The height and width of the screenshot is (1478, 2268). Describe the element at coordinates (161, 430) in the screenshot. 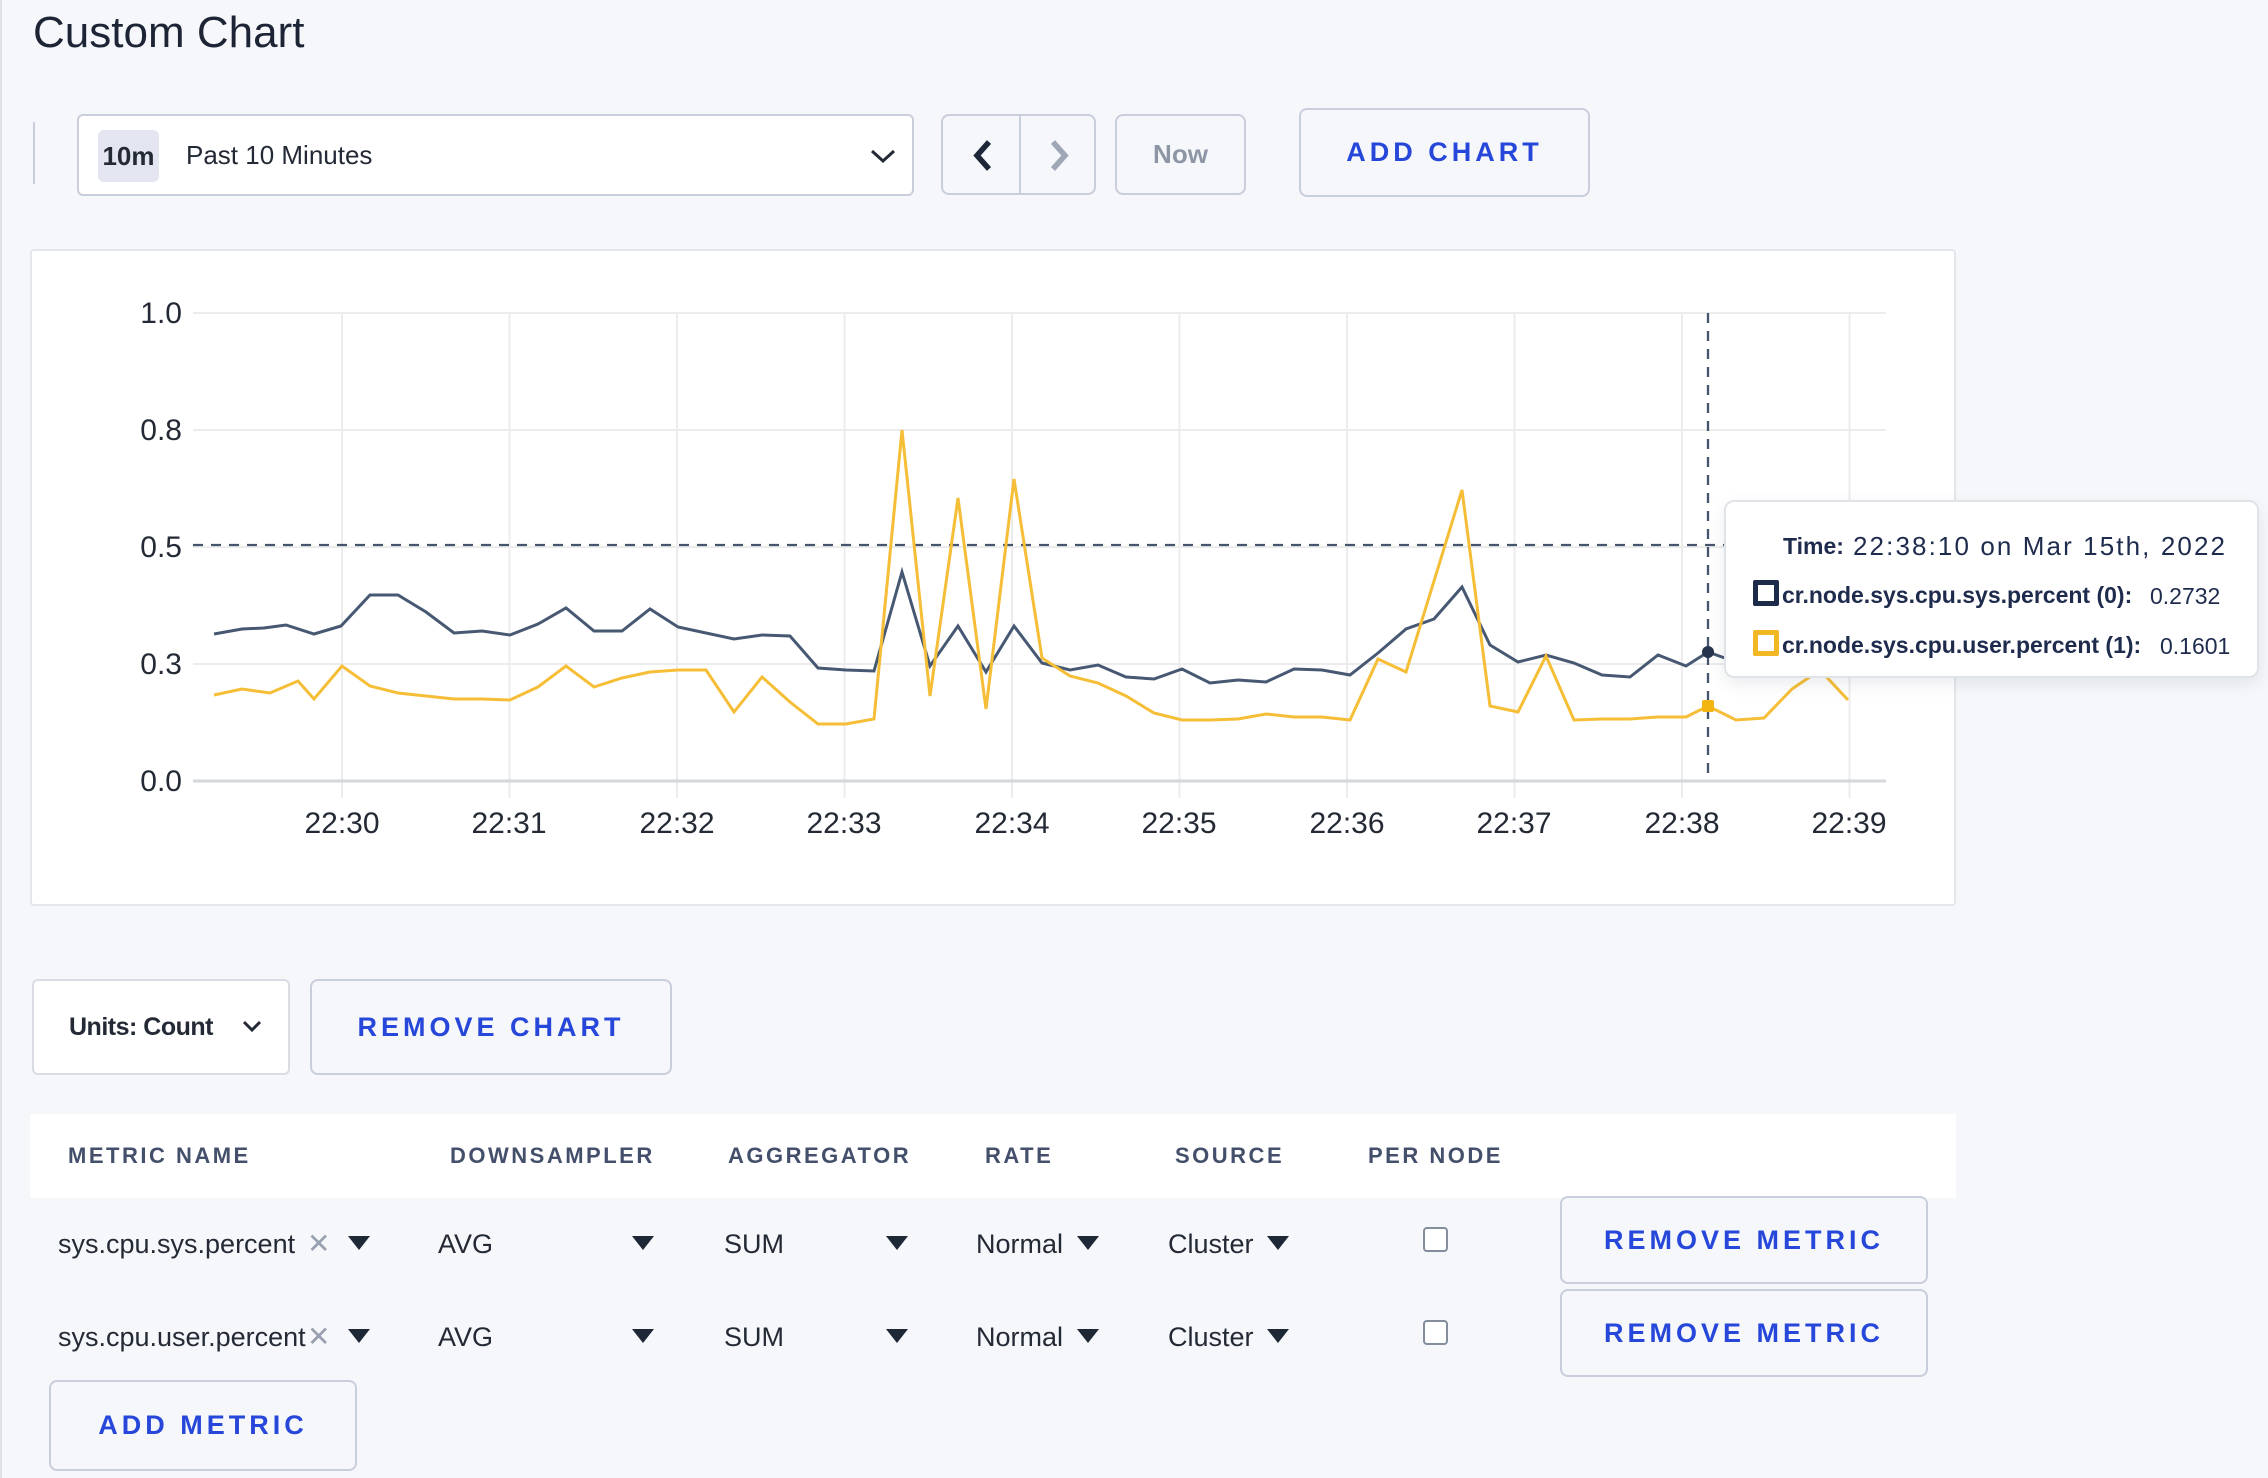

I see `svg-text: 0.8` at that location.